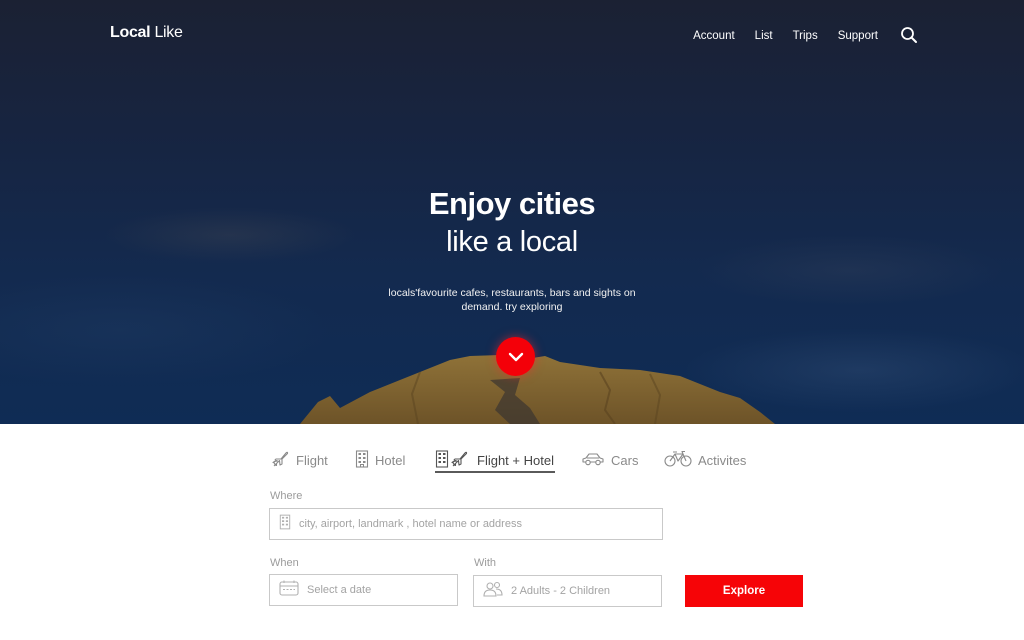 Image resolution: width=1024 pixels, height=640 pixels. I want to click on guests-input: 2 Adults - 2 Children, so click(567, 591).